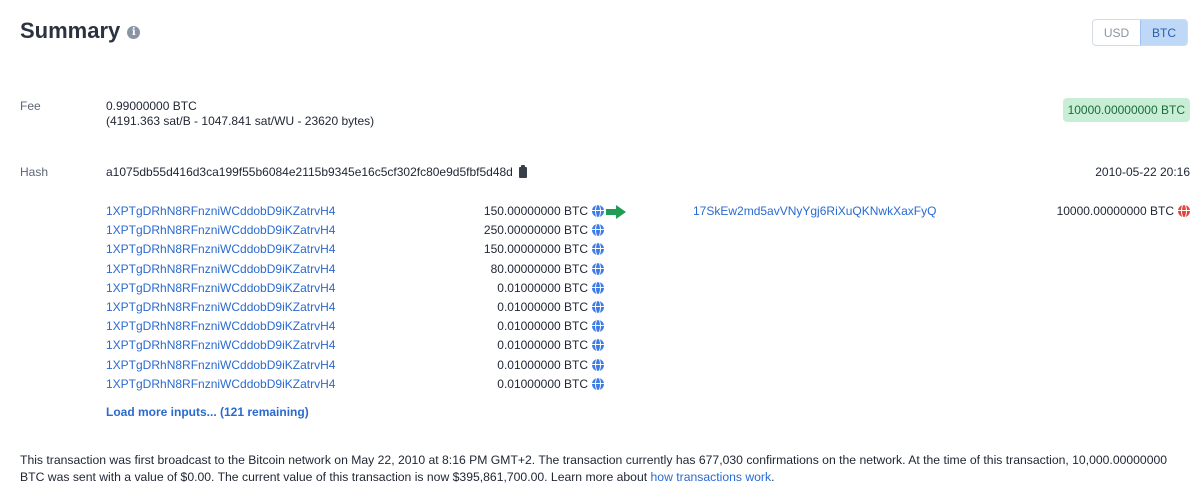 The height and width of the screenshot is (498, 1200). I want to click on arrow-right-icon, so click(616, 212).